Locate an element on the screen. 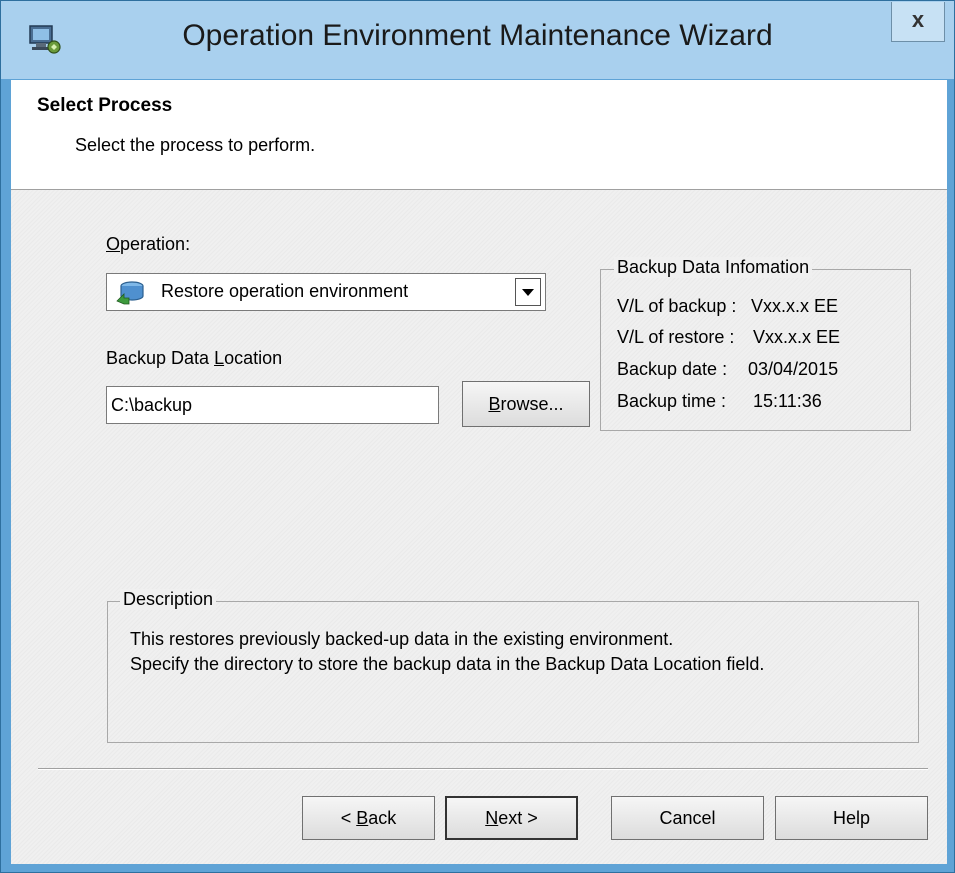 This screenshot has height=873, width=955. backup-info-title: Backup Data Infomation is located at coordinates (713, 267).